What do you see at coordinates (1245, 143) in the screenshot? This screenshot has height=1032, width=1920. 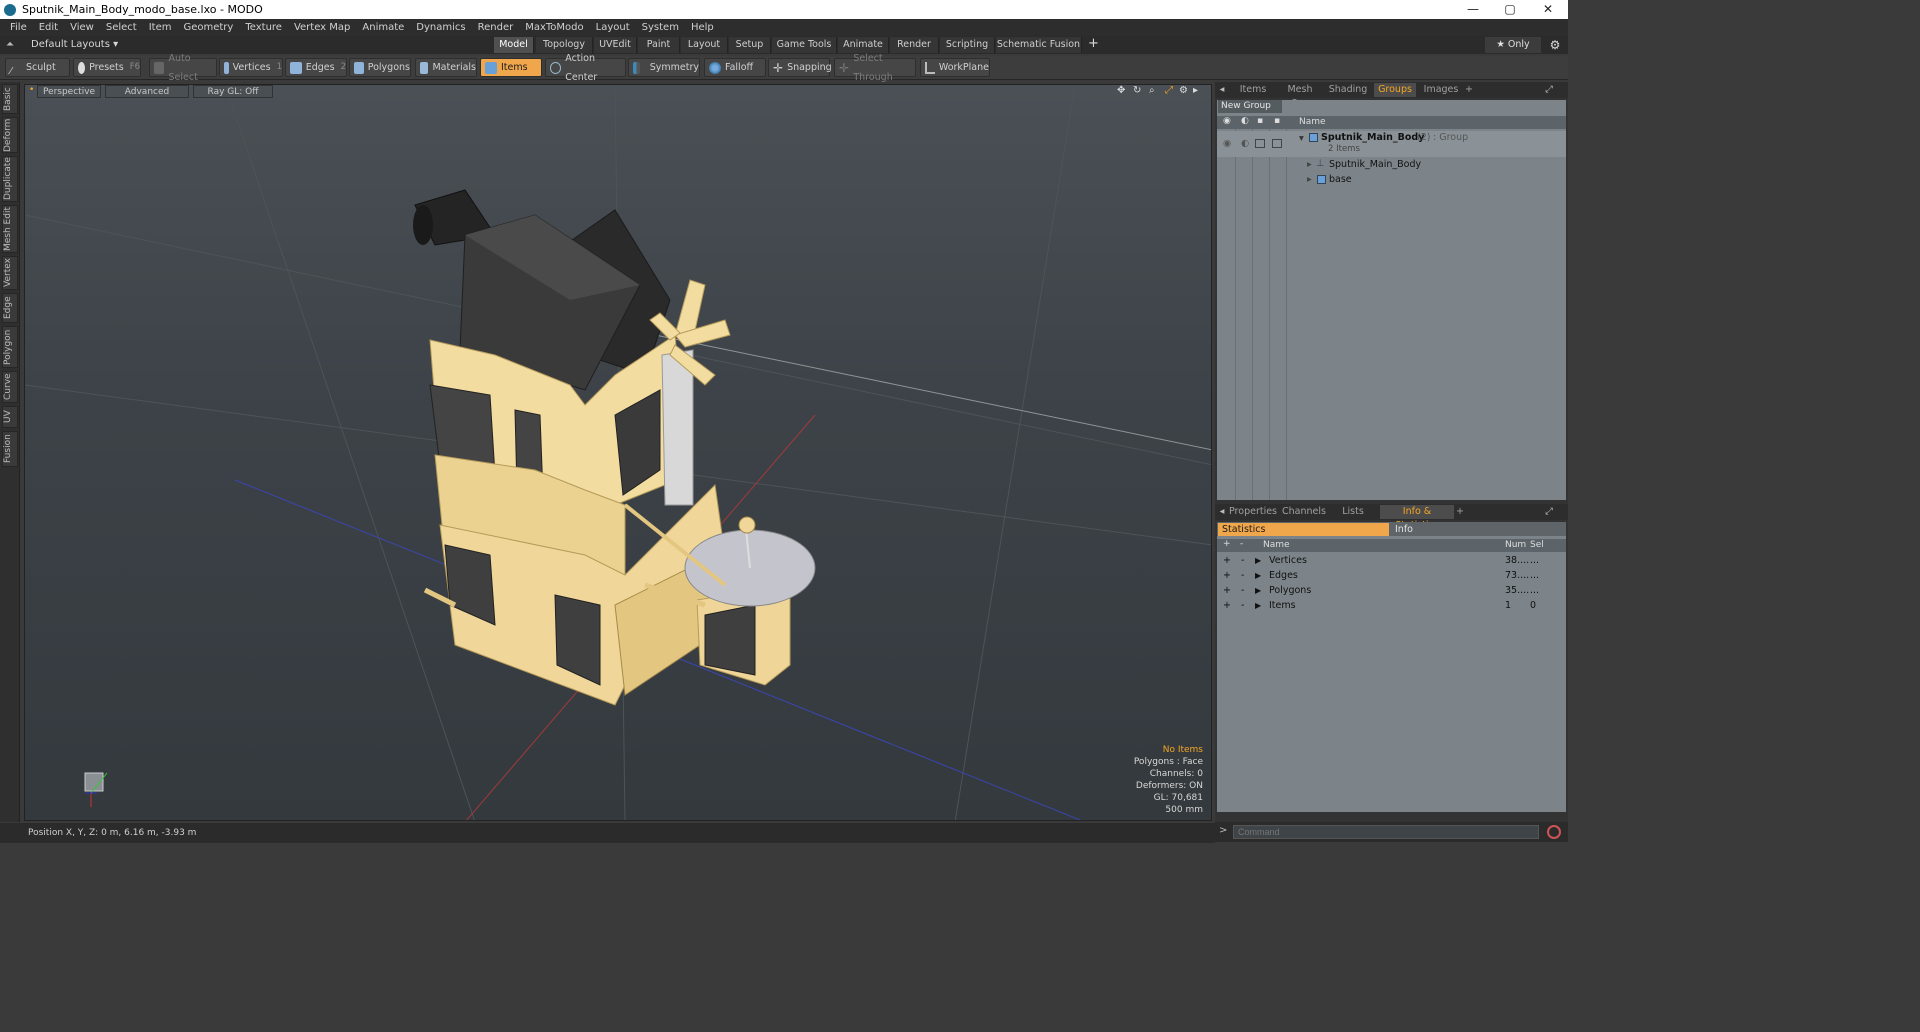 I see `render-toggle-icon: ◐` at bounding box center [1245, 143].